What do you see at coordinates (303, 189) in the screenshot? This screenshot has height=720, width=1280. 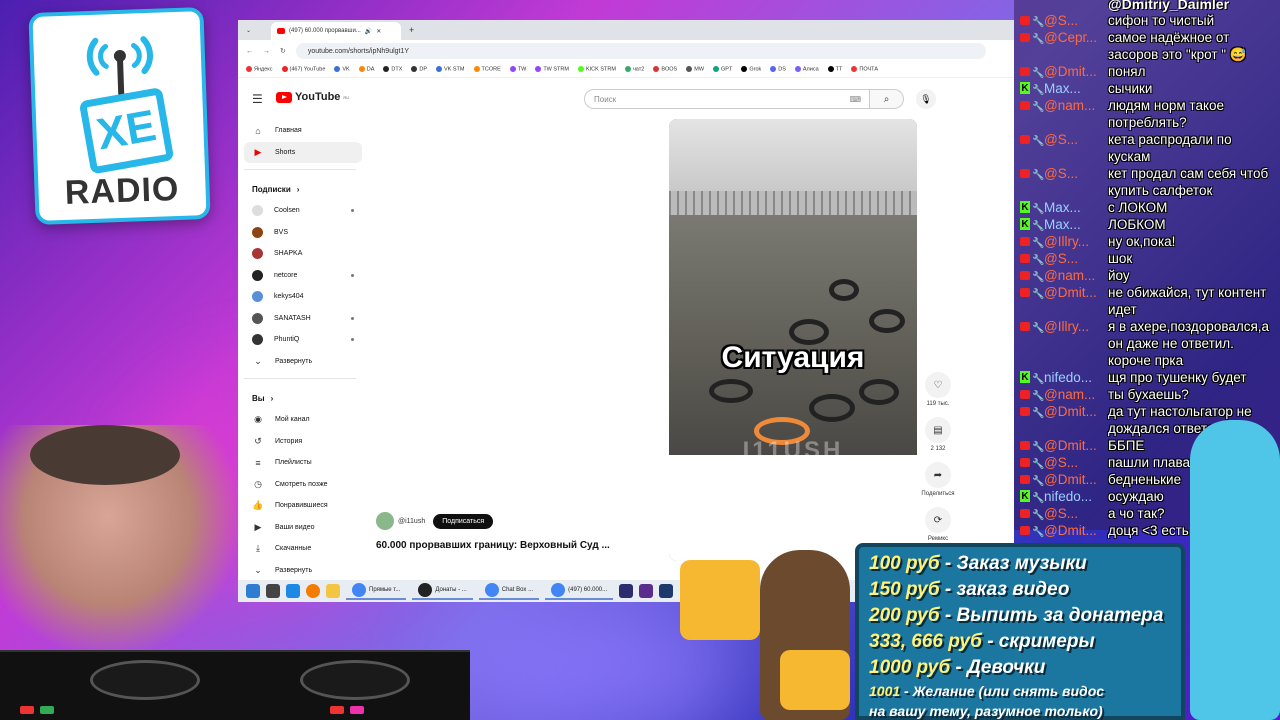 I see `subscriptions-header: Подписки ›` at bounding box center [303, 189].